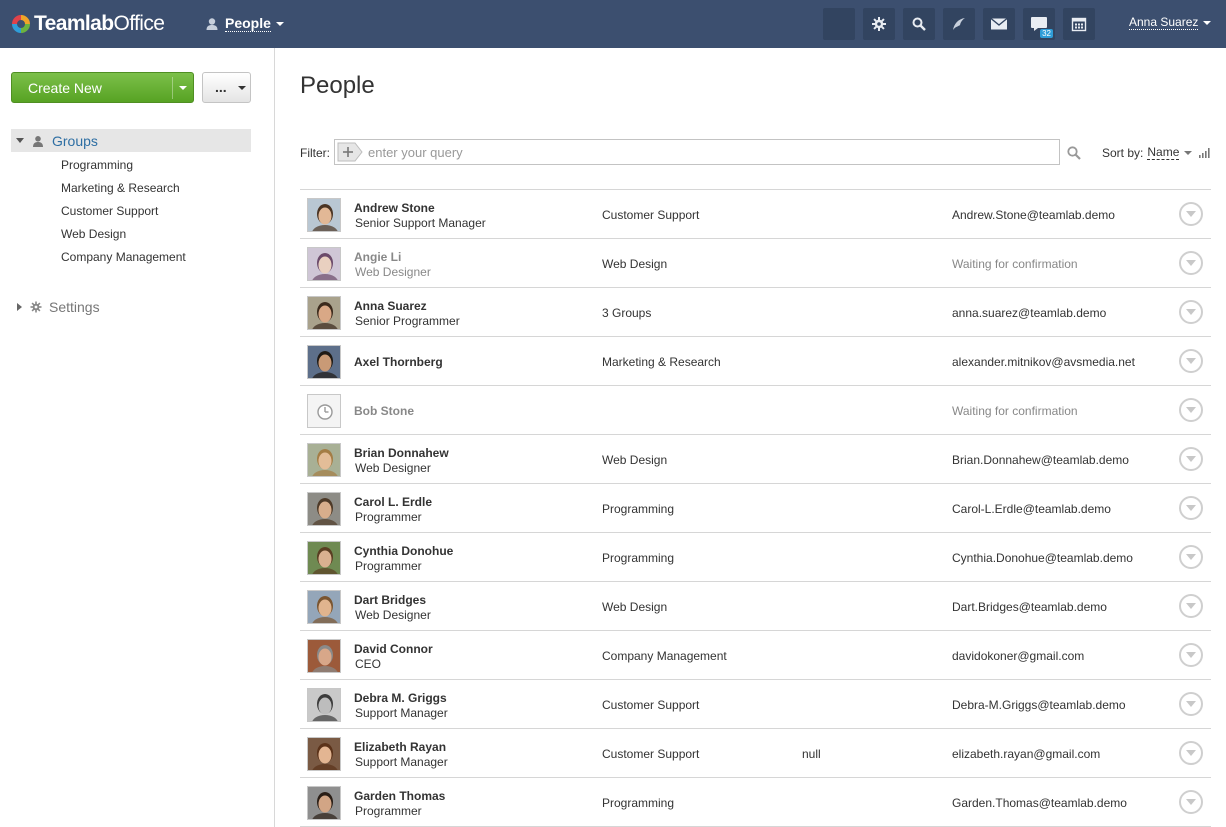 Image resolution: width=1226 pixels, height=827 pixels. What do you see at coordinates (324, 411) in the screenshot?
I see `pending-avatar` at bounding box center [324, 411].